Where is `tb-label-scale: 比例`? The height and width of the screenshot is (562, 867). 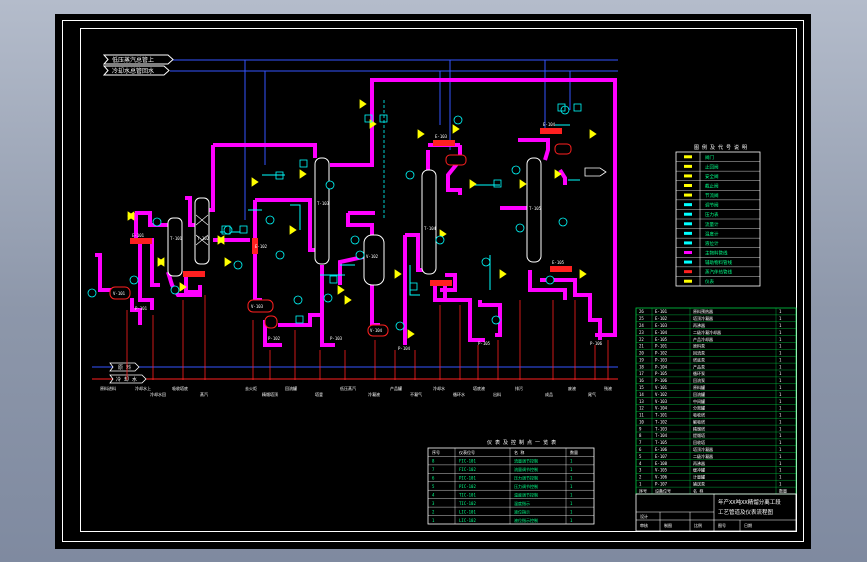 tb-label-scale: 比例 is located at coordinates (698, 525).